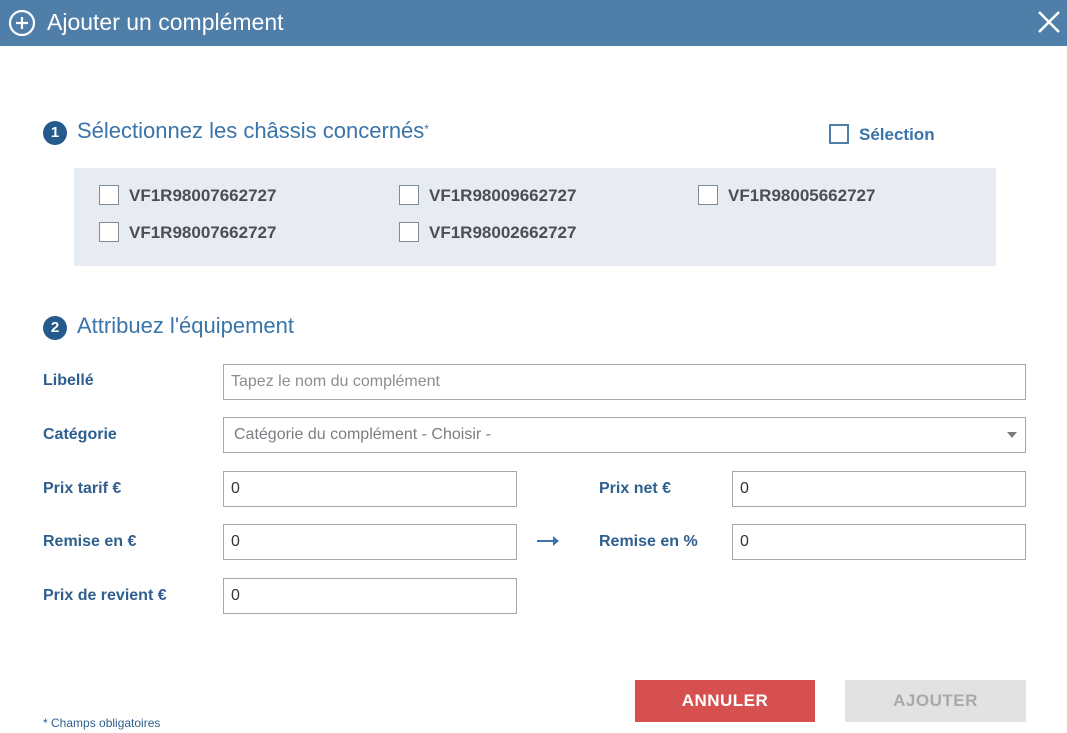 This screenshot has width=1067, height=733. What do you see at coordinates (502, 233) in the screenshot?
I see `chassis-label: VF1R98002662727` at bounding box center [502, 233].